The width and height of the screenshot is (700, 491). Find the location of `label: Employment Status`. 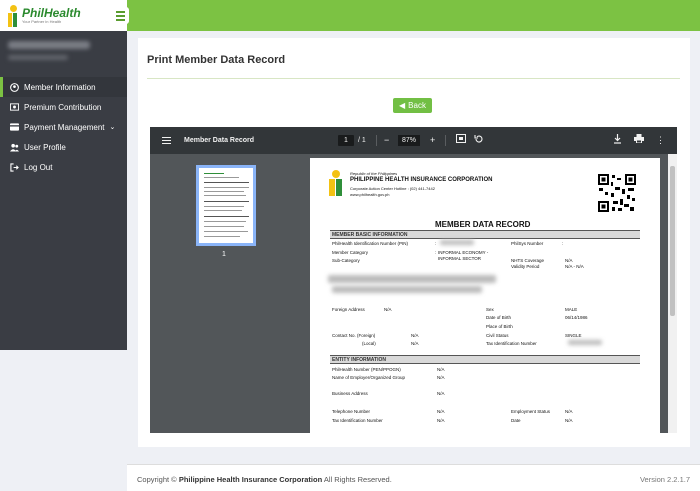

label: Employment Status is located at coordinates (531, 411).